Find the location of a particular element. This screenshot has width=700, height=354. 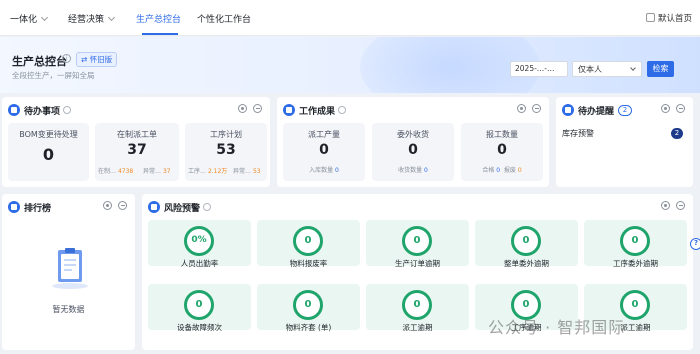

risk-item-order-overdue: 0 生产订单逾期 is located at coordinates (417, 244).